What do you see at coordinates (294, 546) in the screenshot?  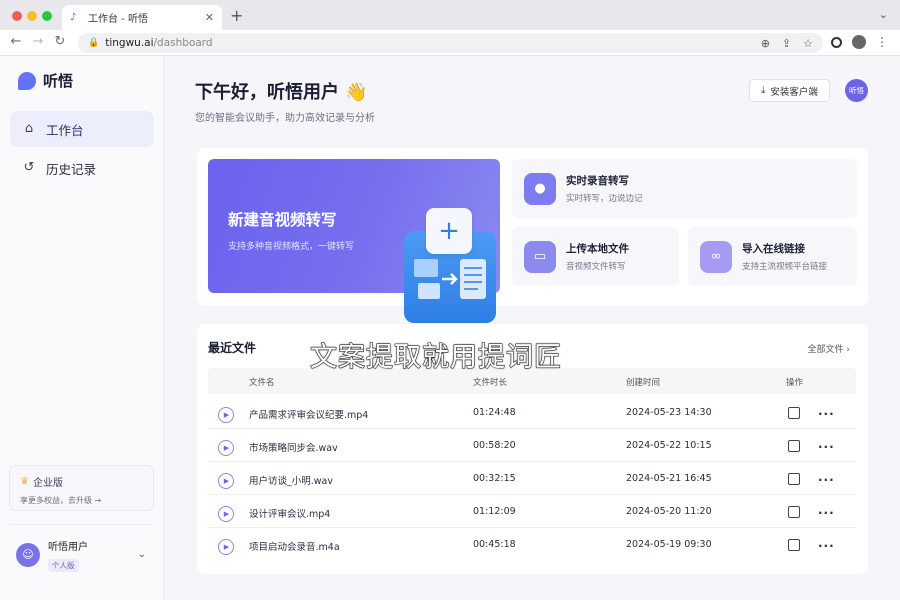 I see `file-name: 项目启动会录音.m4a` at bounding box center [294, 546].